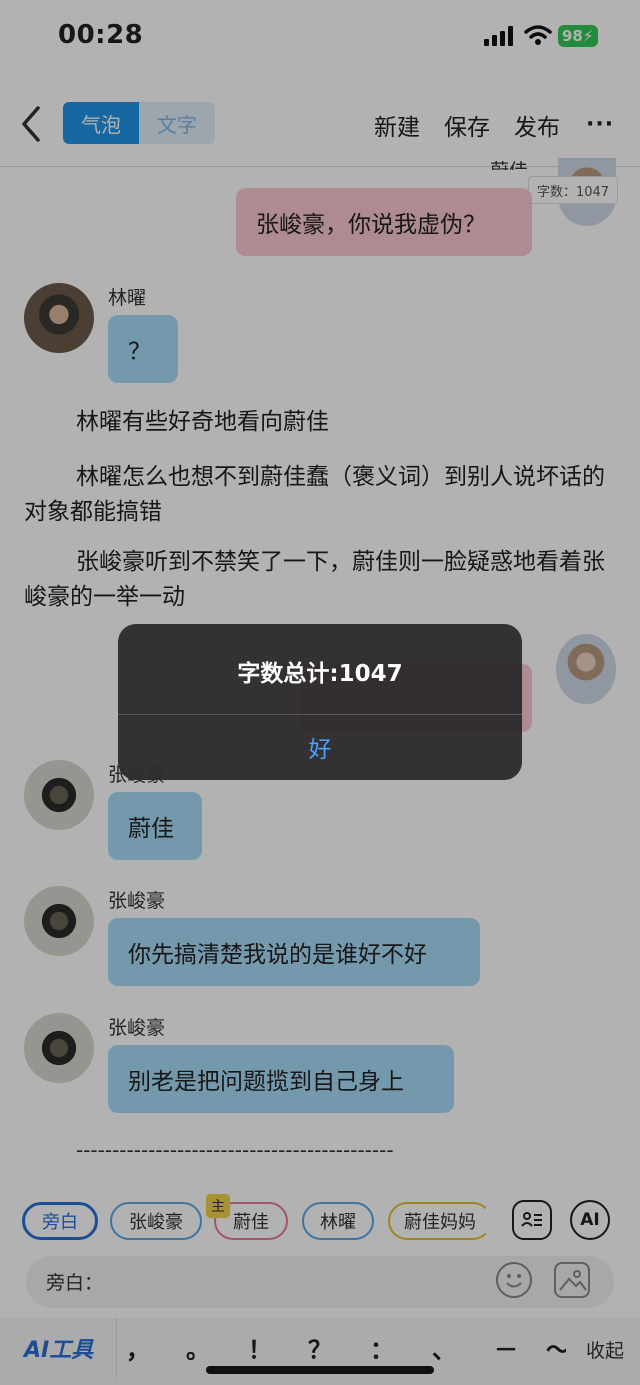  What do you see at coordinates (320, 674) in the screenshot?
I see `alert-title: 字数总计:1047` at bounding box center [320, 674].